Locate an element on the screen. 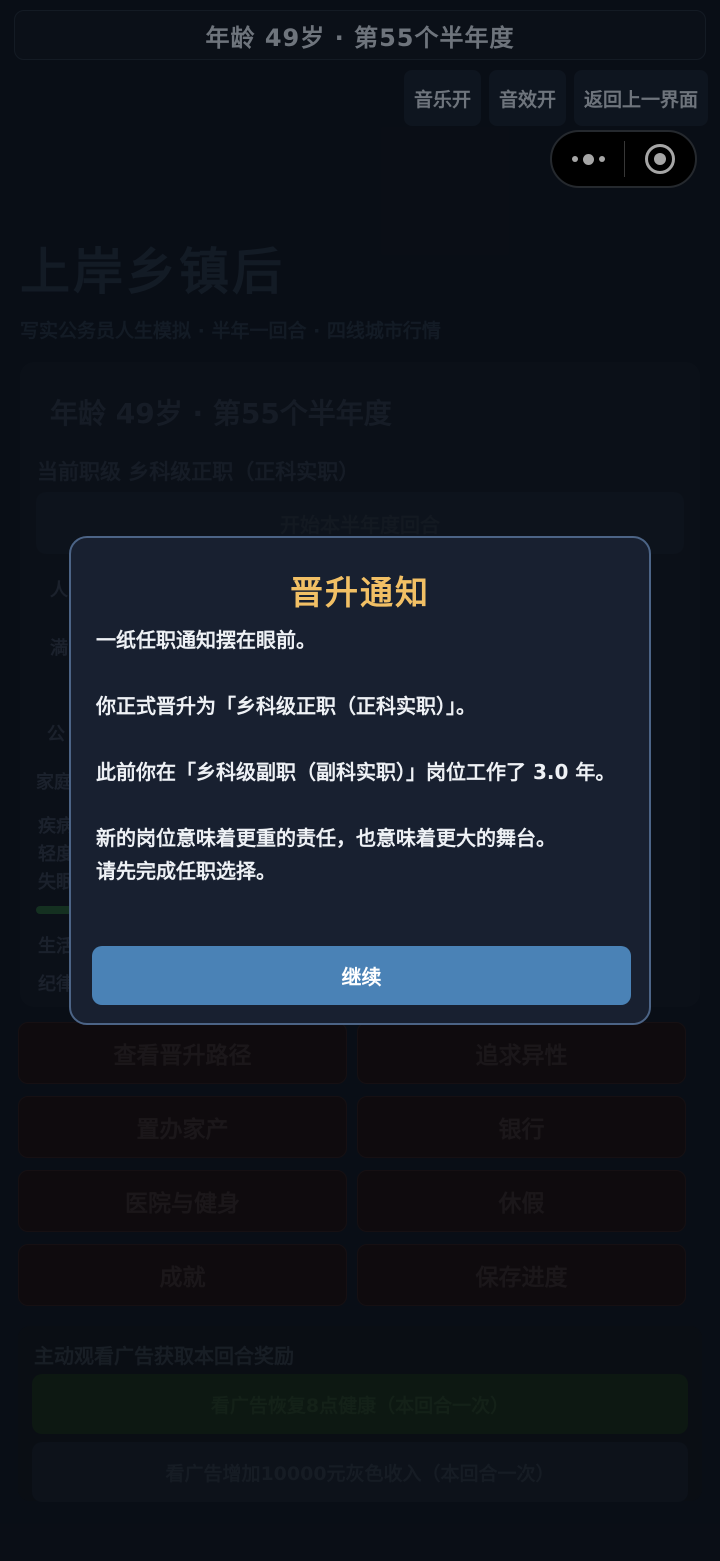  dialog-paragraph: 你正式晋升为「乡科级正职（正科实职）」。 is located at coordinates (286, 706).